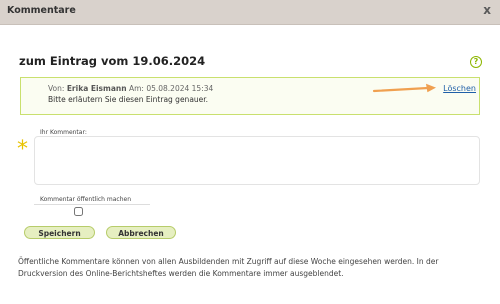 The image size is (500, 304). I want to click on comment-textarea, so click(257, 160).